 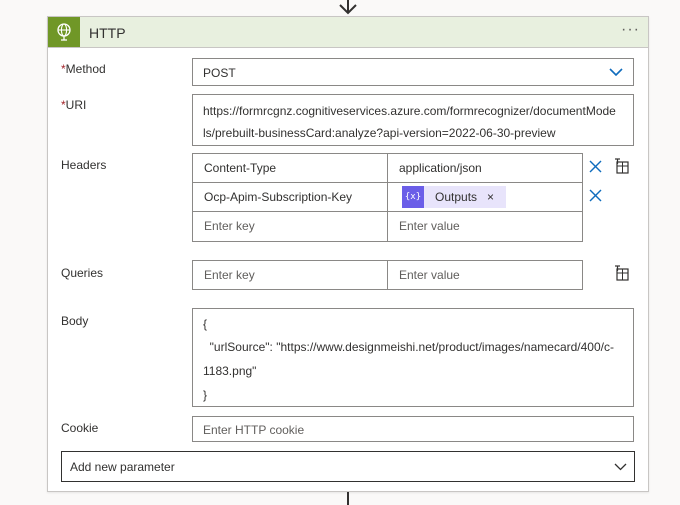 What do you see at coordinates (490, 197) in the screenshot?
I see `token-remove-button: ×` at bounding box center [490, 197].